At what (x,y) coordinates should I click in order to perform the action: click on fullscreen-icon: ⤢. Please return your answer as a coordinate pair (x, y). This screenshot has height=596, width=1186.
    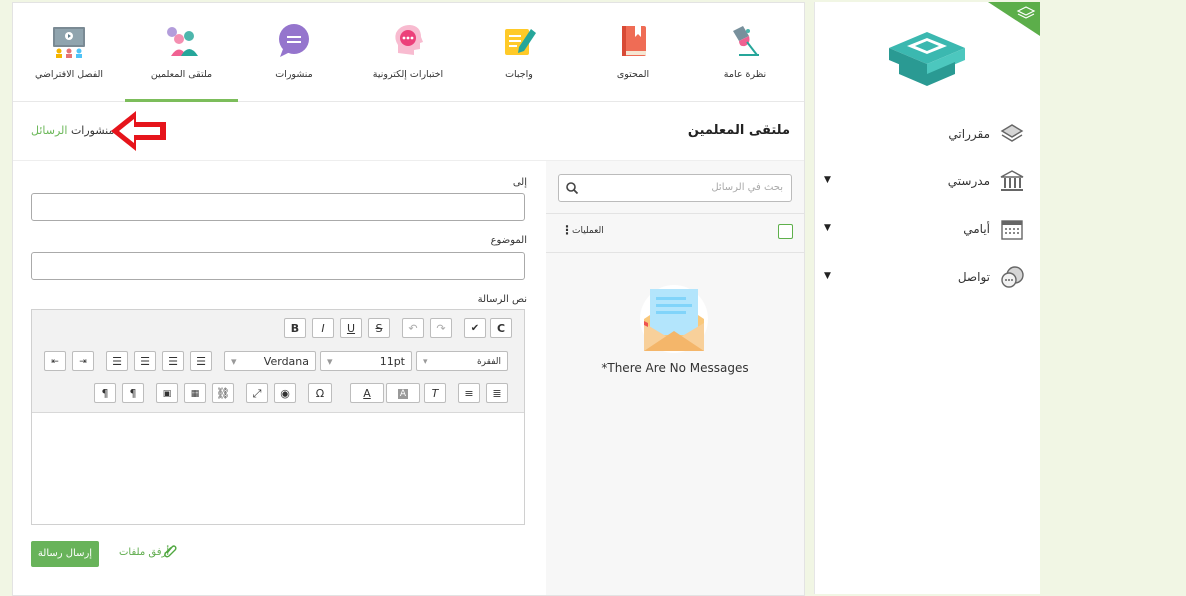
    Looking at the image, I should click on (257, 393).